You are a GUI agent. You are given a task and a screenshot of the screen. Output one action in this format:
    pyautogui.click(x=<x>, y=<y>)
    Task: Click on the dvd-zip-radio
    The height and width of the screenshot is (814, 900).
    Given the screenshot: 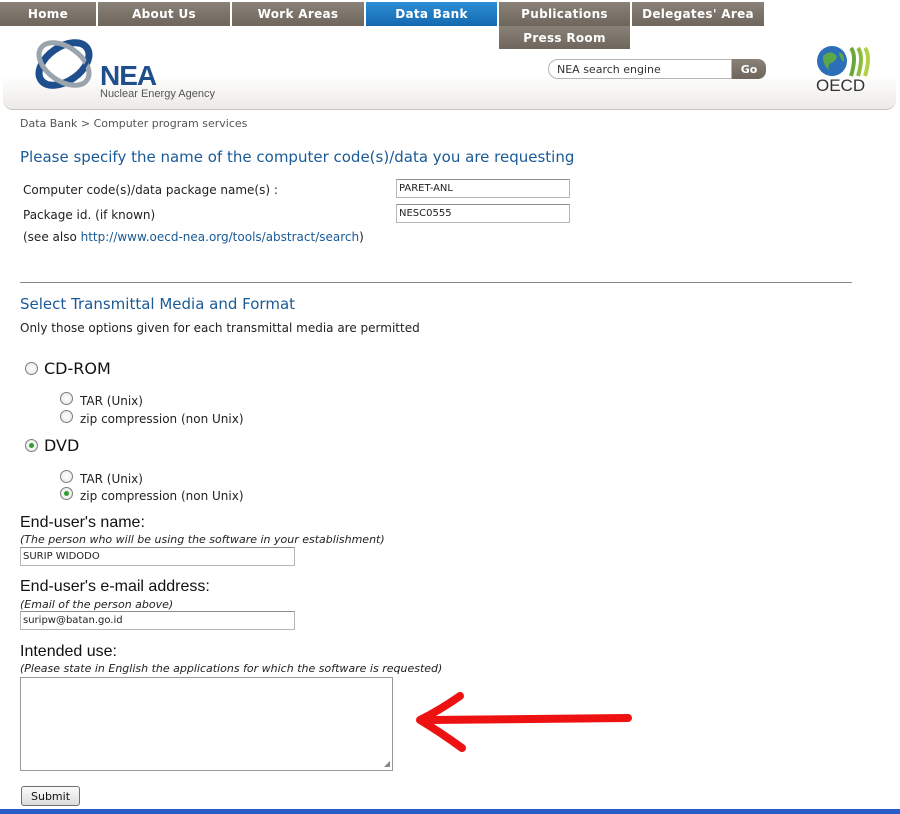 What is the action you would take?
    pyautogui.click(x=66, y=493)
    